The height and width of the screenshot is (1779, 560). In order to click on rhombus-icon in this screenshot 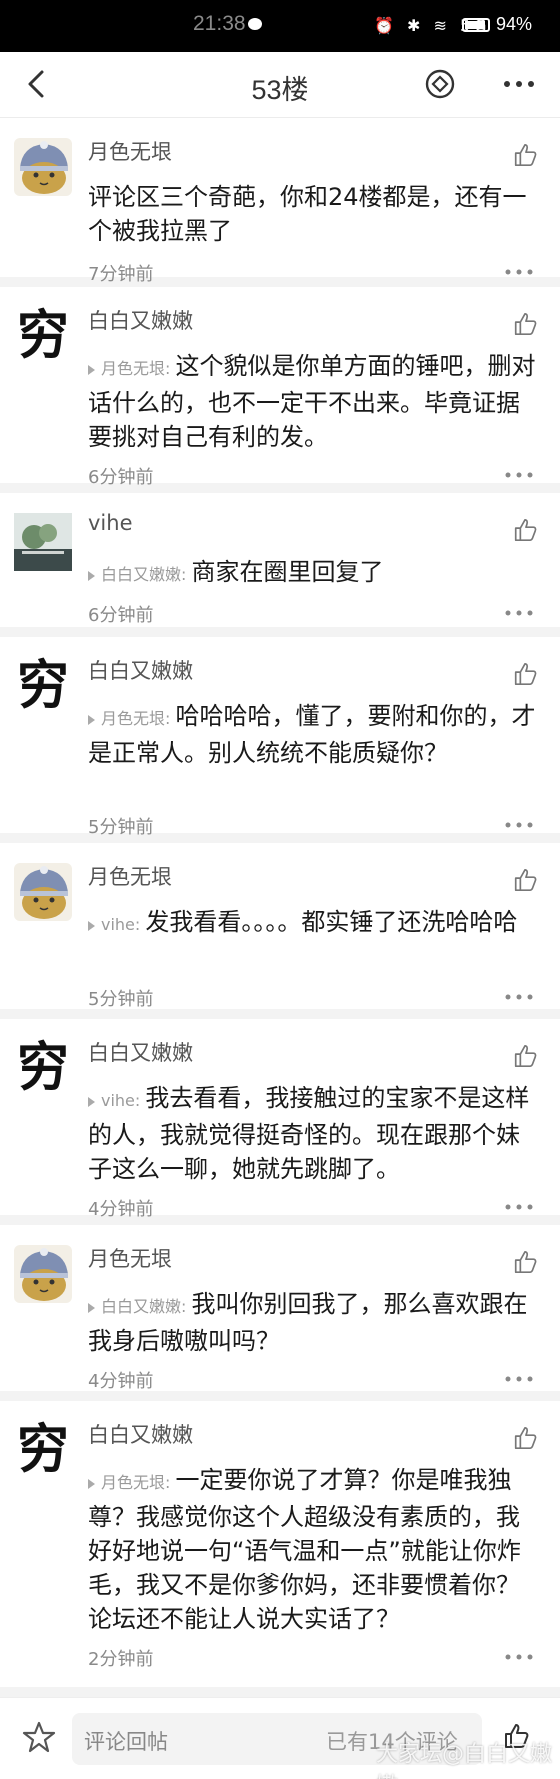, I will do `click(440, 84)`.